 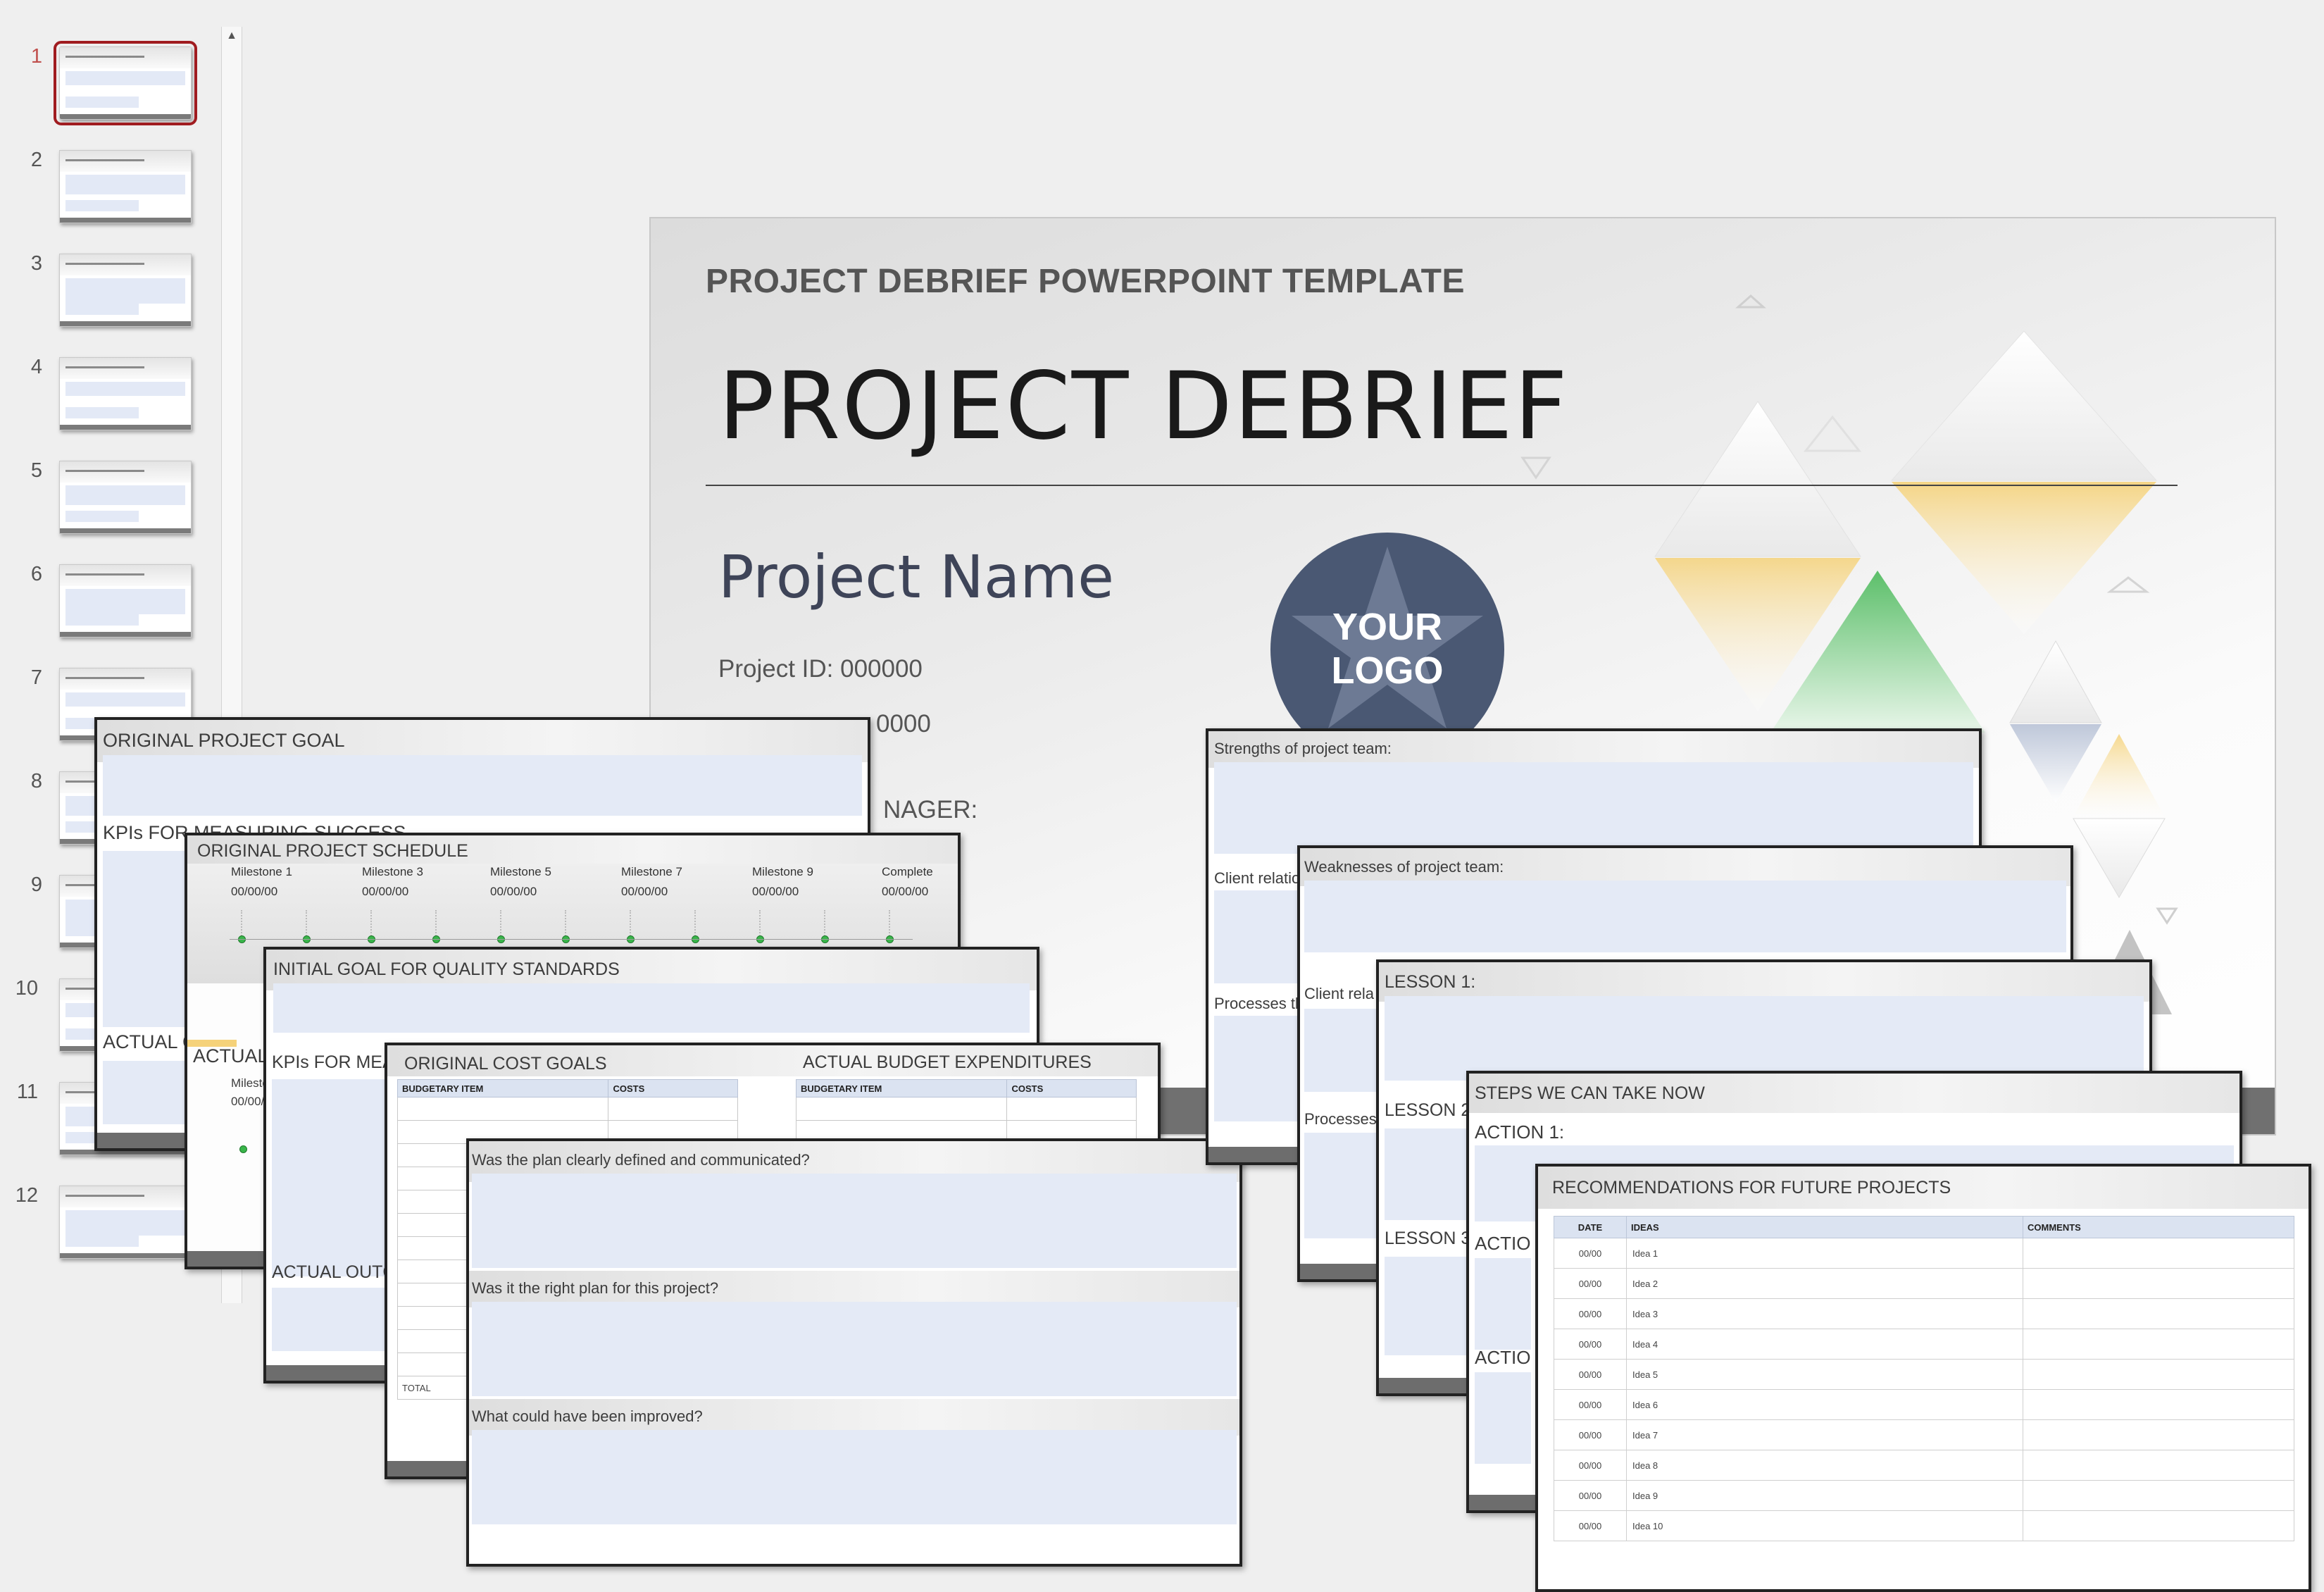 I want to click on table-row: 00/00 Idea 10, so click(x=1924, y=1526).